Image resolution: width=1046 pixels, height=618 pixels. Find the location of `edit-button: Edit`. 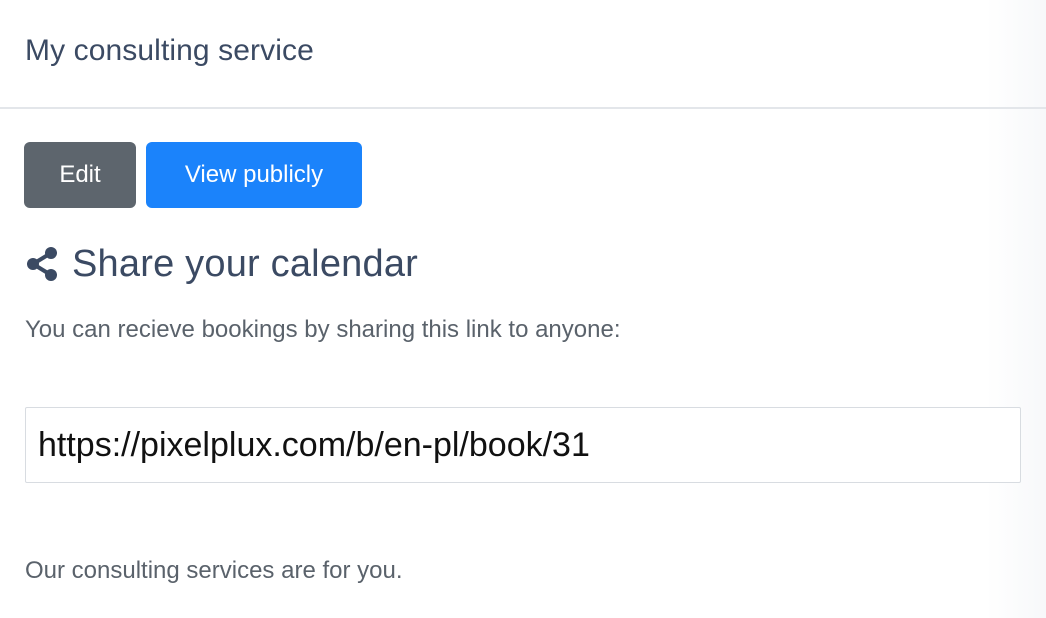

edit-button: Edit is located at coordinates (80, 175).